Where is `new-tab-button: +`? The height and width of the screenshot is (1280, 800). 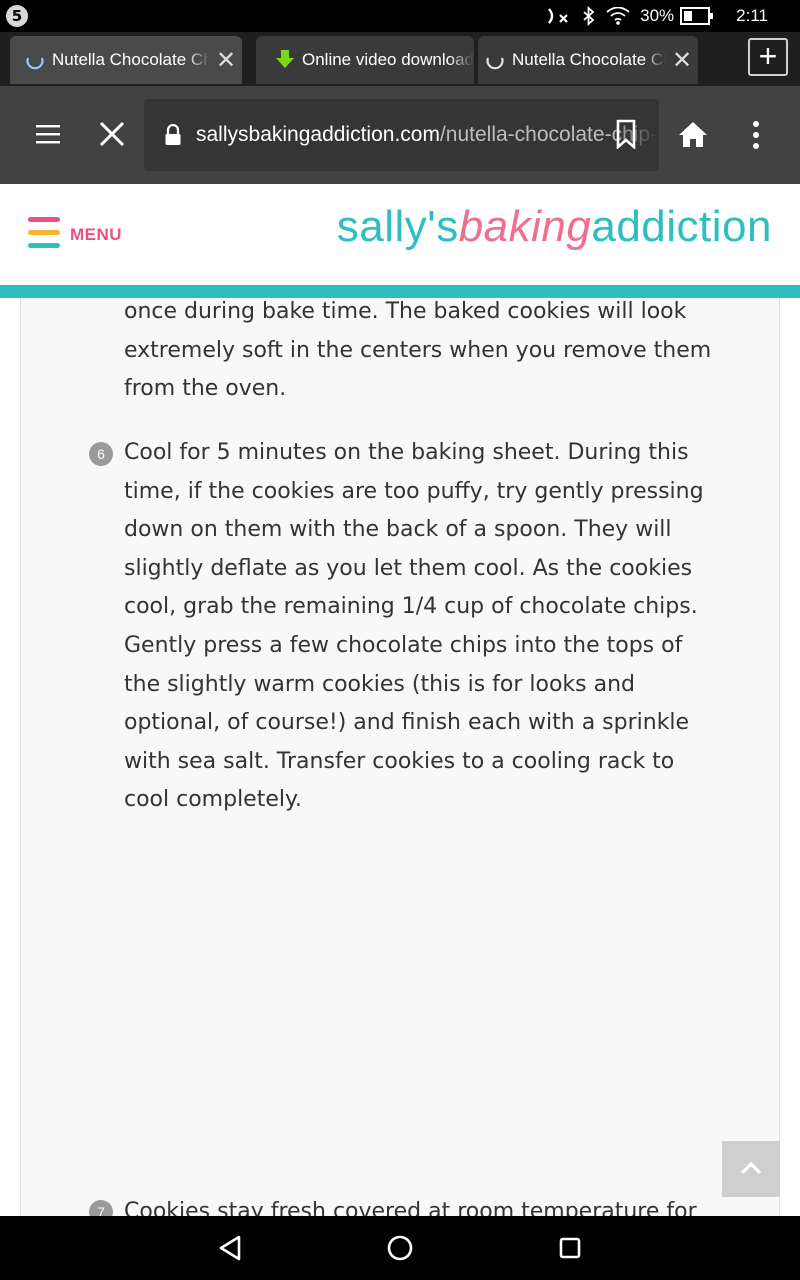 new-tab-button: + is located at coordinates (768, 57).